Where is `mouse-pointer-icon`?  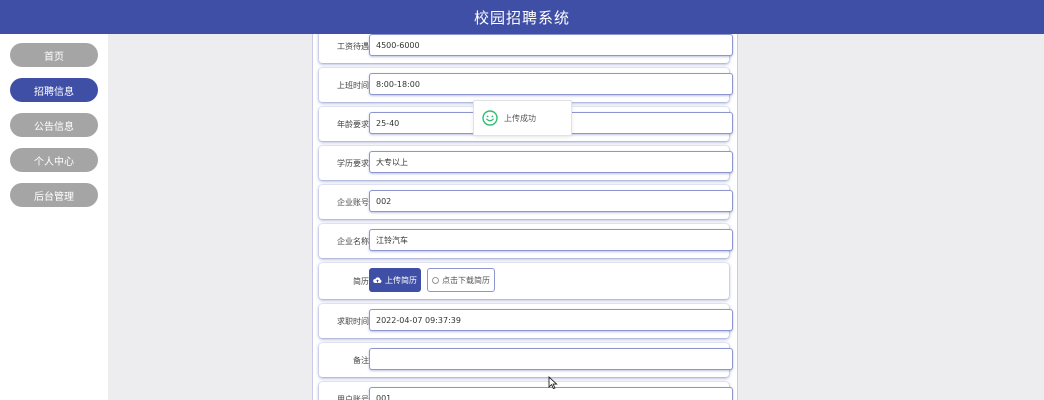
mouse-pointer-icon is located at coordinates (553, 383).